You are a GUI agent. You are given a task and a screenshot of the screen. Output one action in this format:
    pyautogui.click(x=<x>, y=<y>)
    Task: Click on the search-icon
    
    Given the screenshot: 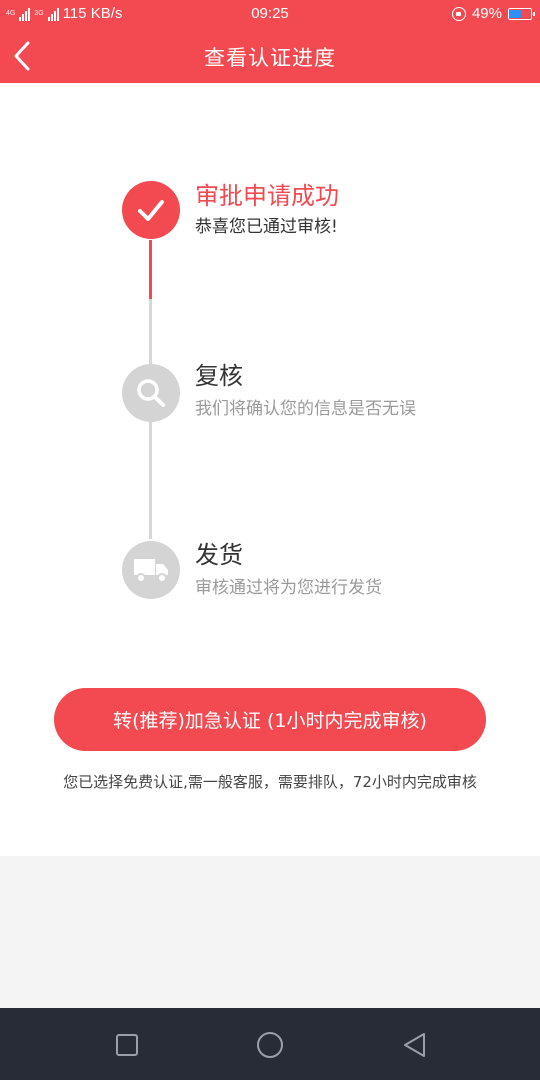 What is the action you would take?
    pyautogui.click(x=151, y=393)
    